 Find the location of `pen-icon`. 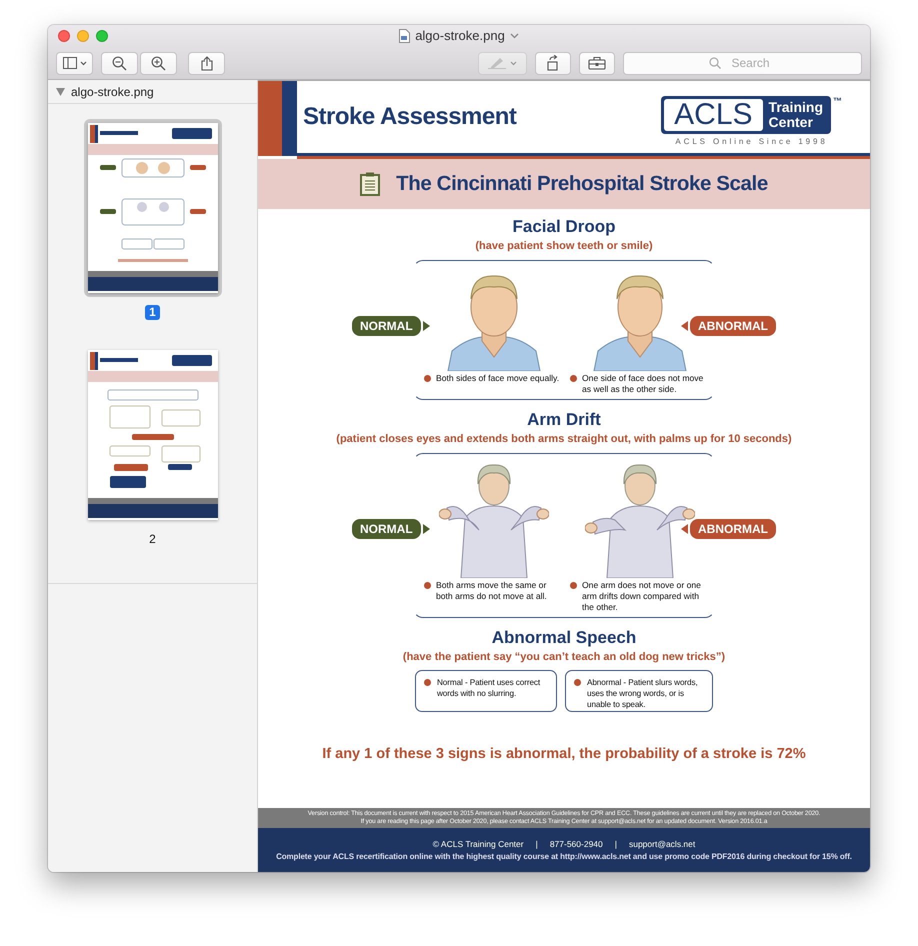

pen-icon is located at coordinates (497, 63).